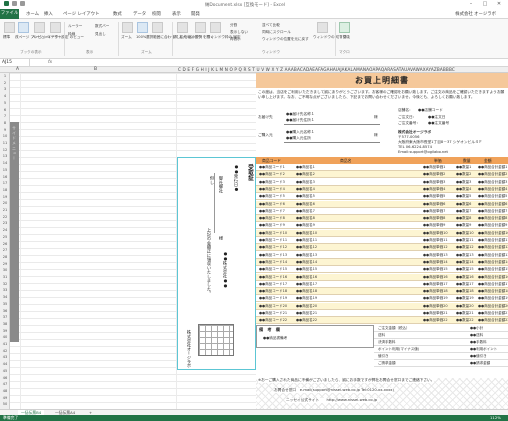  I want to click on table-cell: ●●数量2, so click(464, 174).